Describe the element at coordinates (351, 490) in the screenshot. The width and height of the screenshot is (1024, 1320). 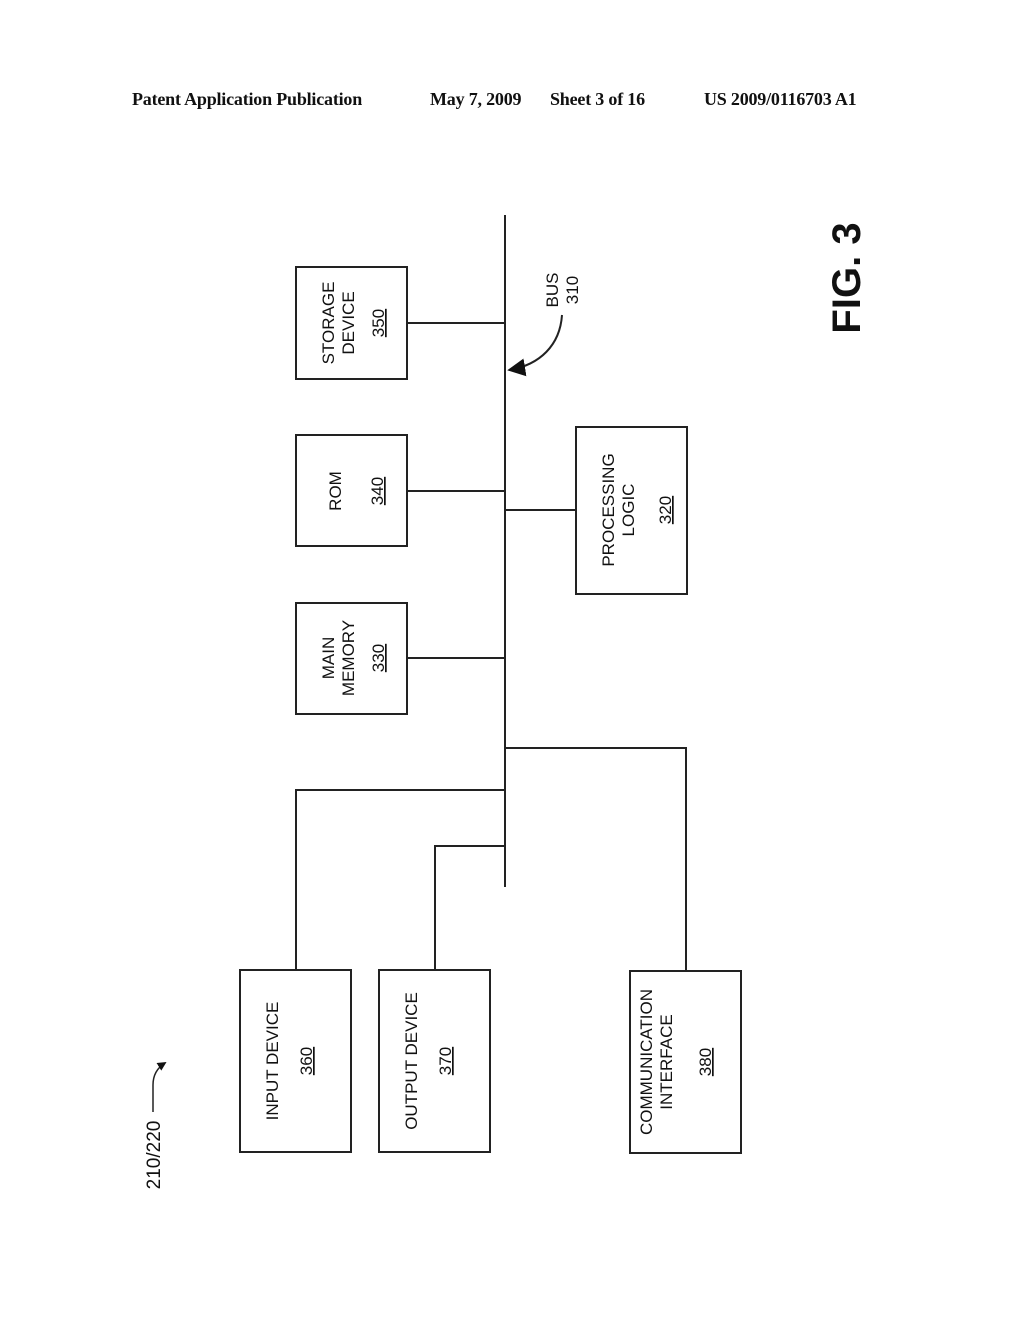
I see `rom-block: ROM 340` at that location.